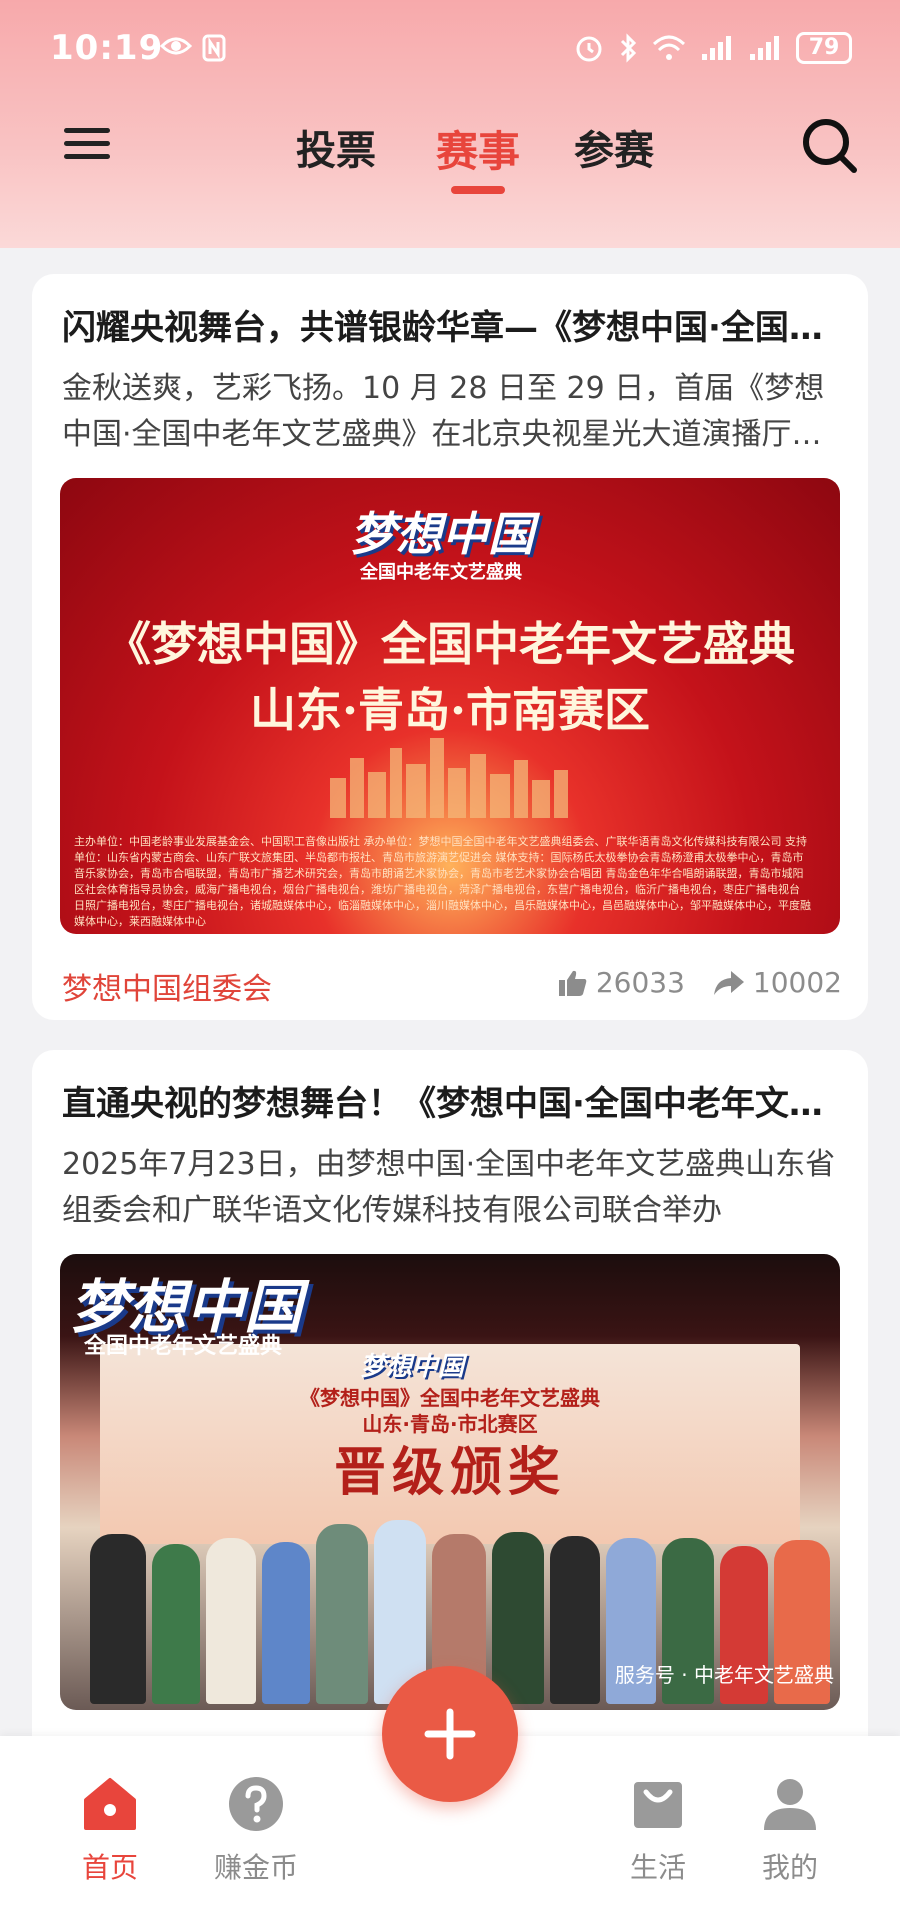 This screenshot has height=1920, width=900. I want to click on banner-title: 《梦想中国》全国中老年文艺盛典, so click(450, 1398).